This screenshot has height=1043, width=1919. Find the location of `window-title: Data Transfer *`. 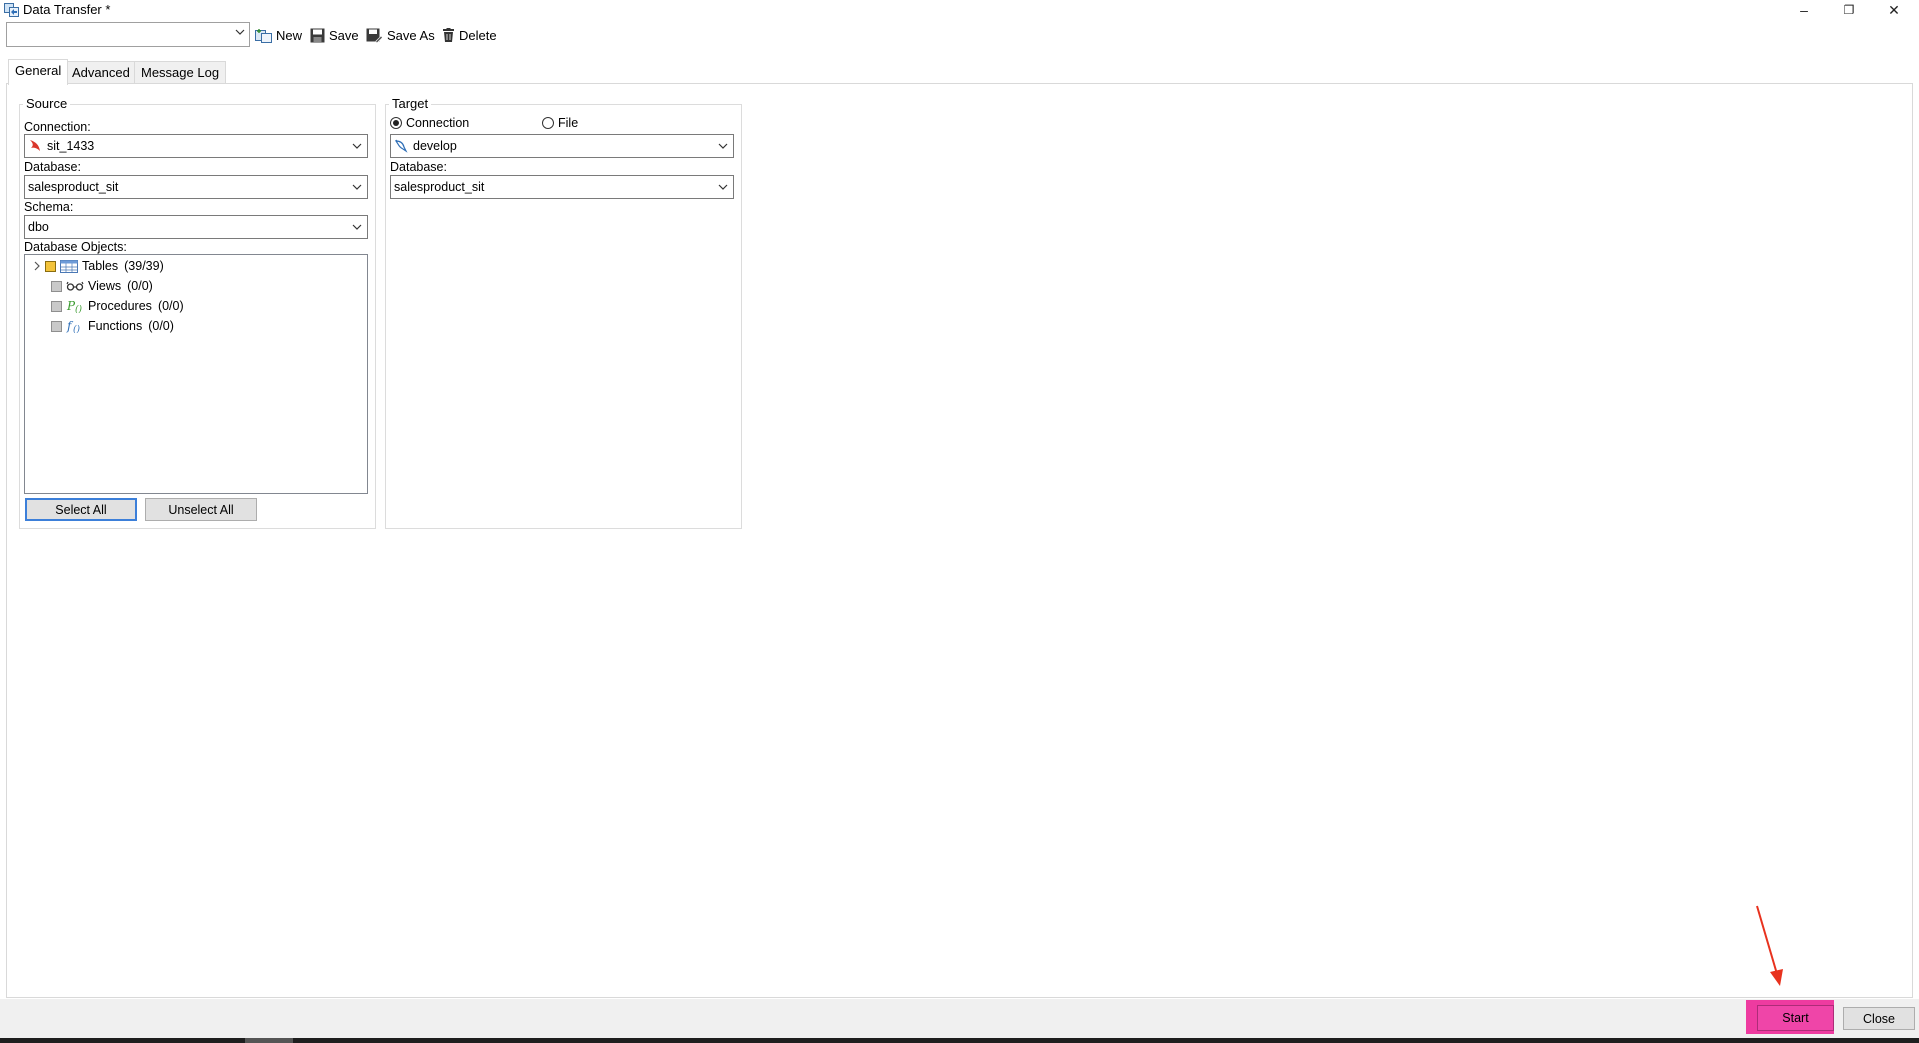

window-title: Data Transfer * is located at coordinates (67, 9).